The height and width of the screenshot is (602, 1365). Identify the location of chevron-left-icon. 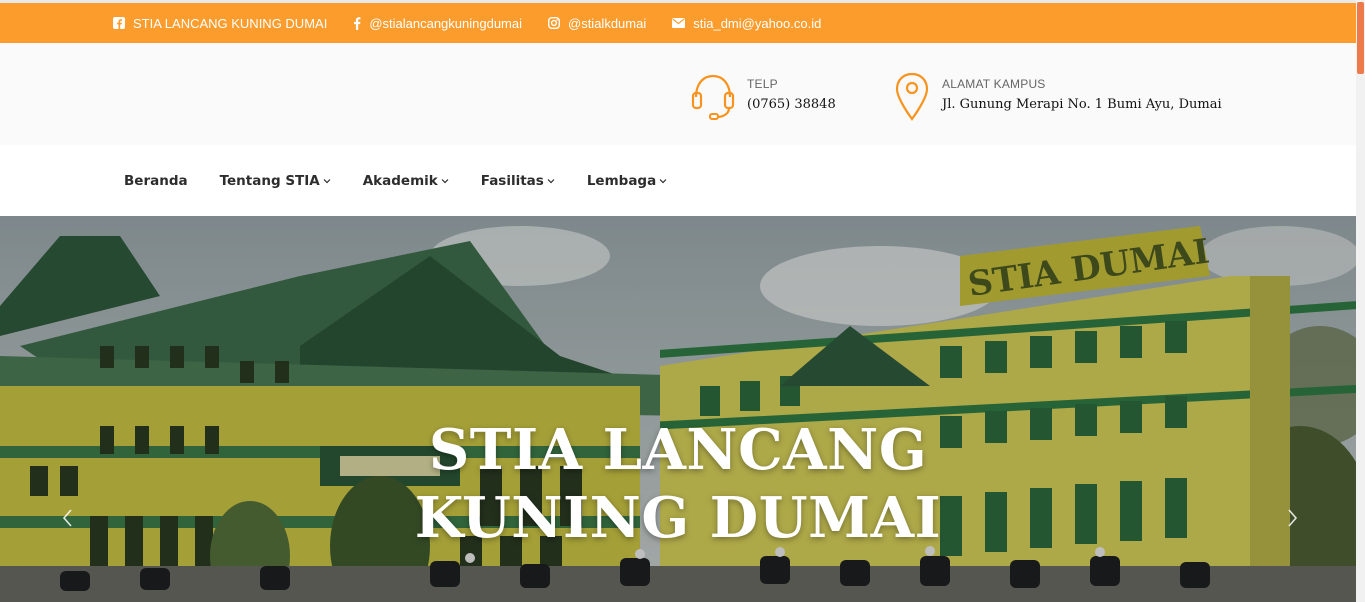
(68, 518).